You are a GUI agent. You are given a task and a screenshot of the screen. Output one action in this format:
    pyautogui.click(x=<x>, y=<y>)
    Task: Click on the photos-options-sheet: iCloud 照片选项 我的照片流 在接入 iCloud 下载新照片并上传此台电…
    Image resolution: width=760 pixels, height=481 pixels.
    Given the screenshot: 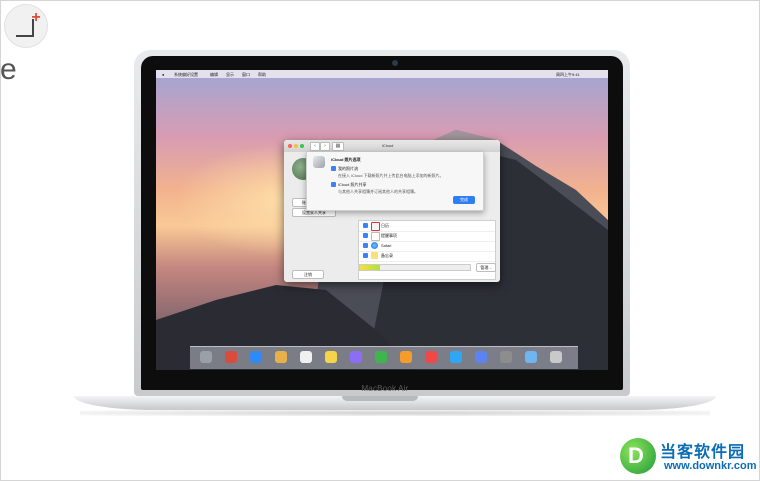 What is the action you would take?
    pyautogui.click(x=395, y=181)
    